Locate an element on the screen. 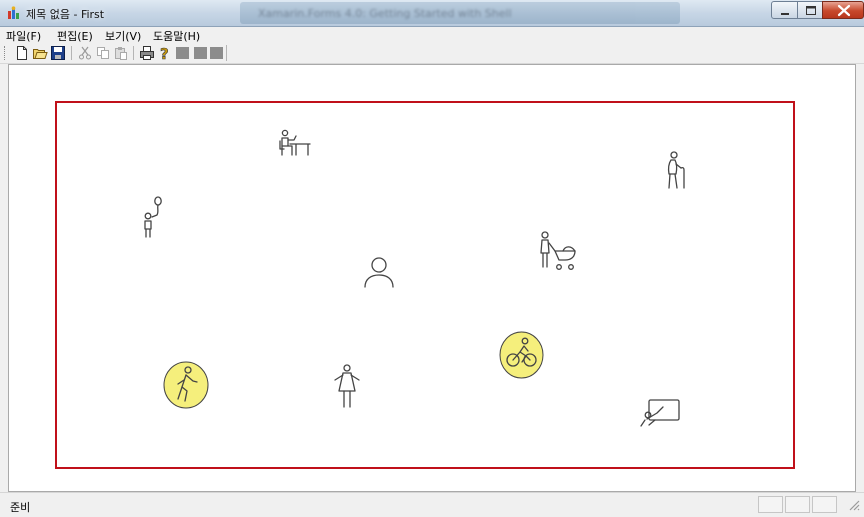 Image resolution: width=864 pixels, height=517 pixels. open-icon is located at coordinates (40, 53).